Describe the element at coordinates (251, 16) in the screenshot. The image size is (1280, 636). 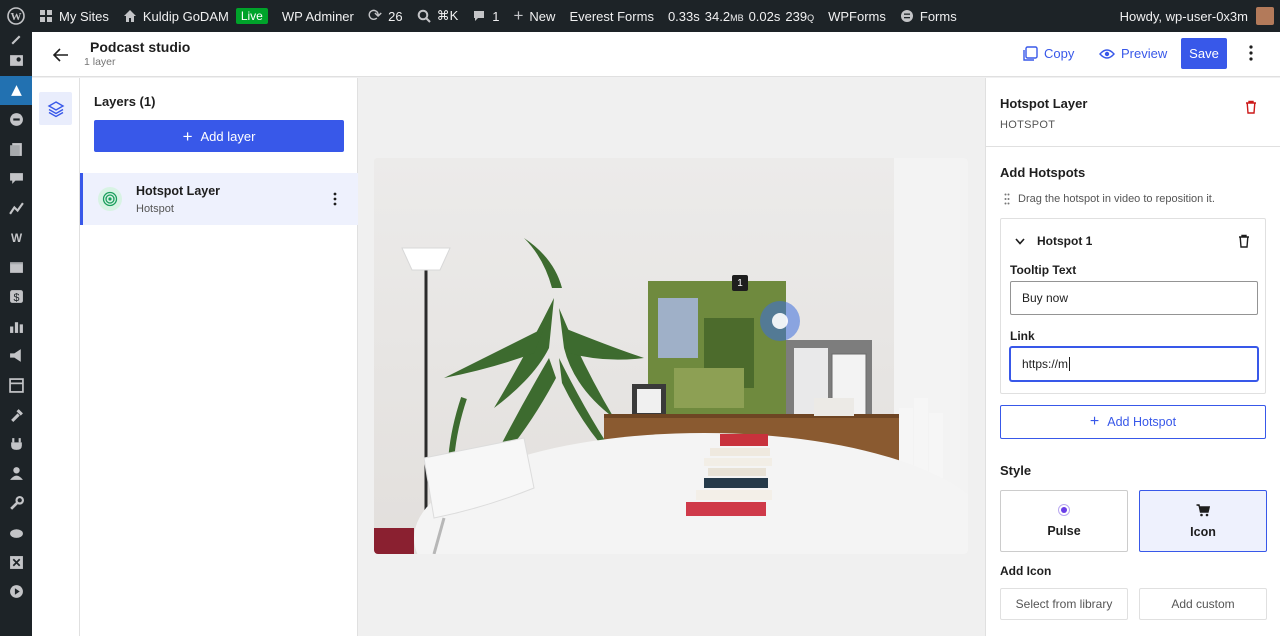
I see `live-badge: Live` at that location.